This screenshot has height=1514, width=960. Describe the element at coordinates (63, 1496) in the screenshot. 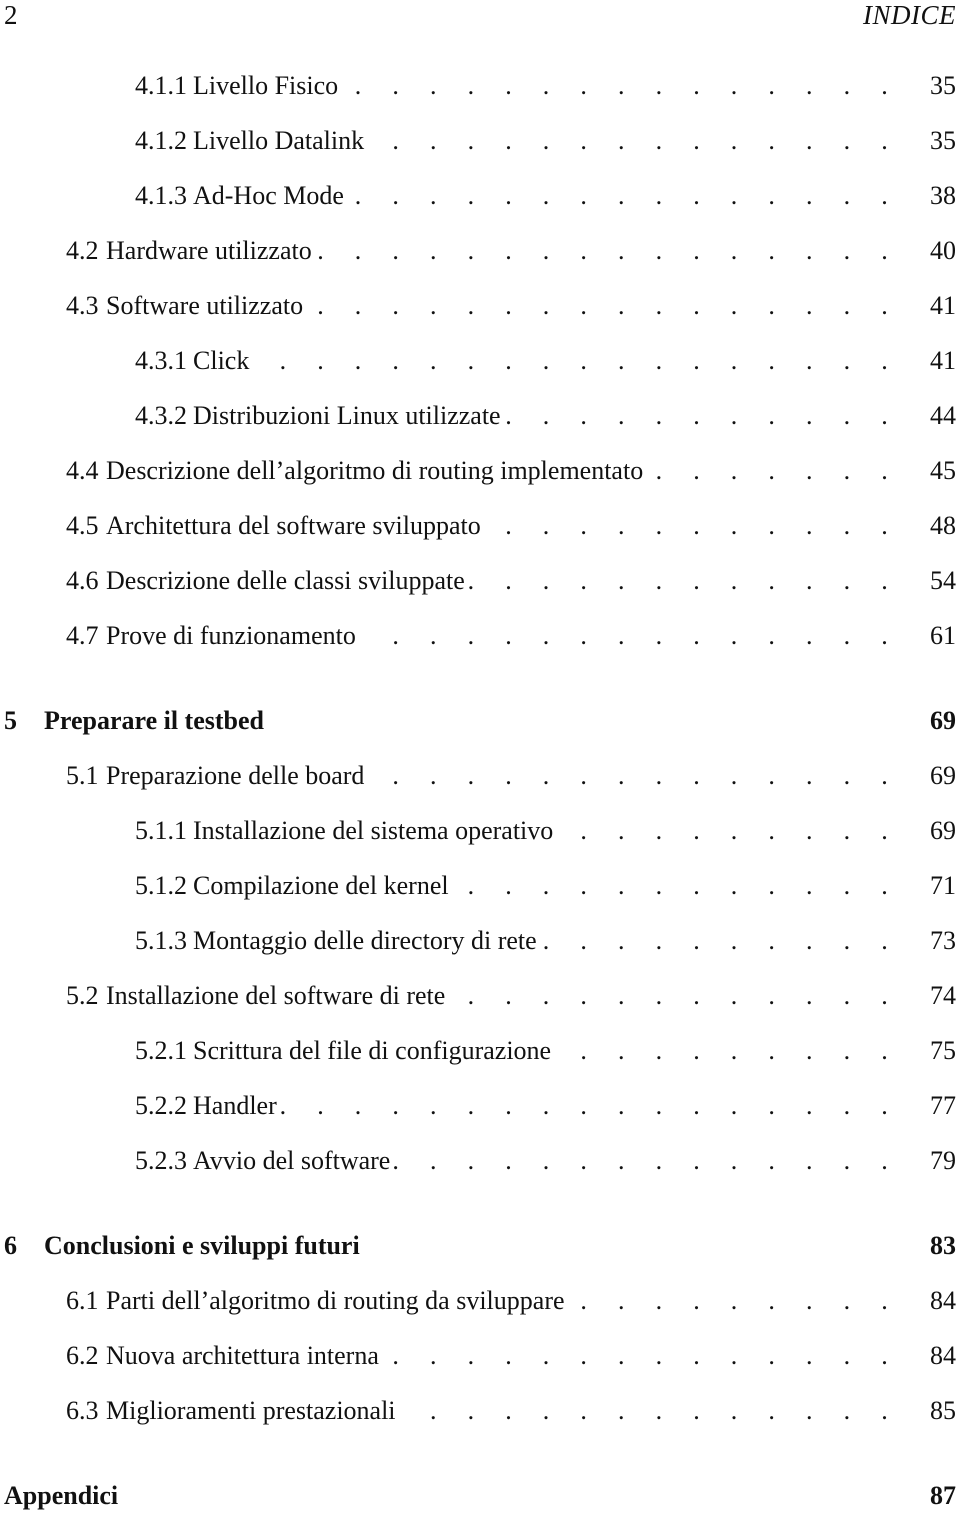

I see `toc-entry-title: Appendici` at that location.